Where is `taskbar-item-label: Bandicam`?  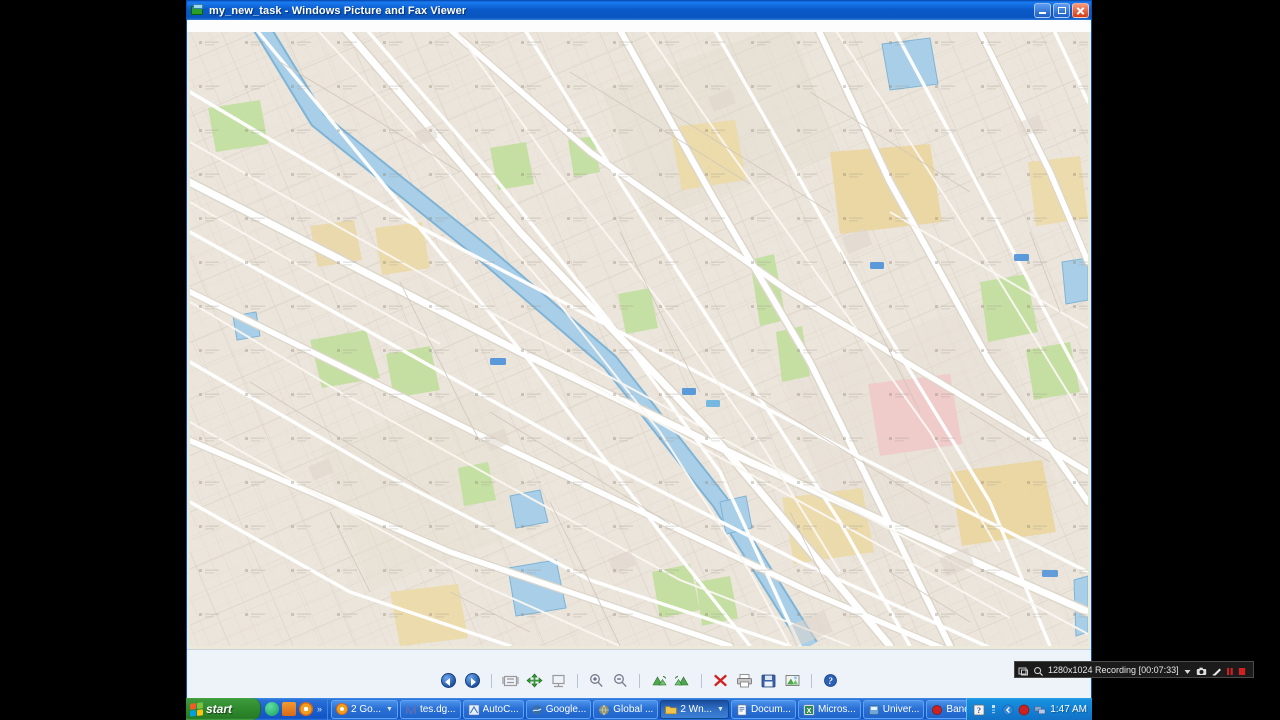
taskbar-item-label: Bandicam is located at coordinates (956, 709).